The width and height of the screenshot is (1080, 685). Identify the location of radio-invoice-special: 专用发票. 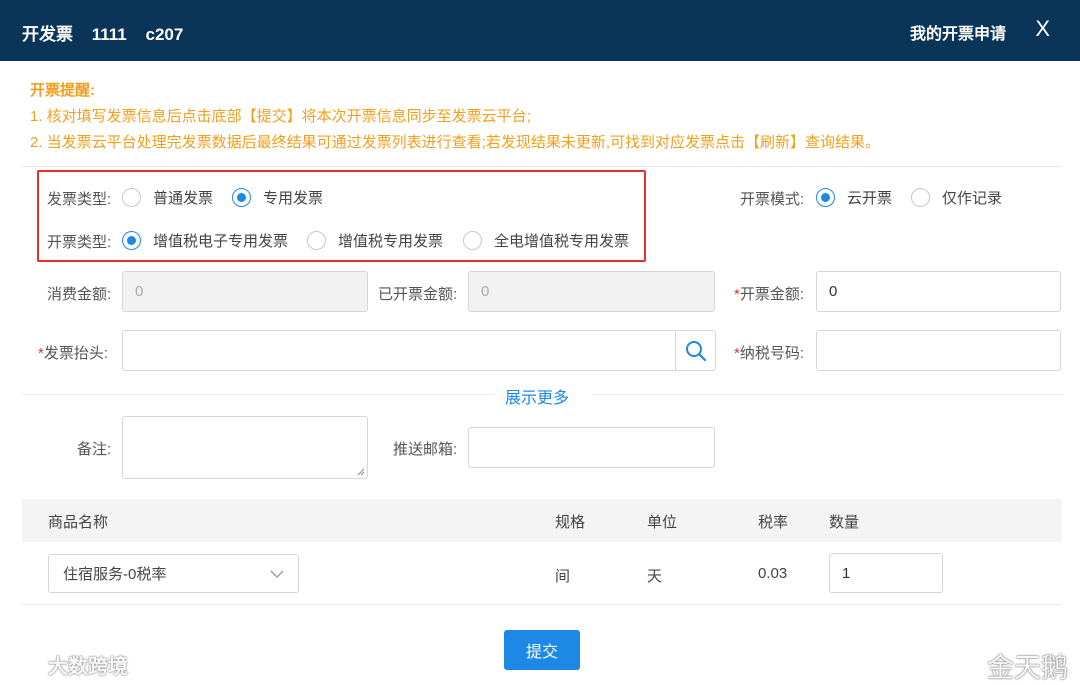
(277, 197).